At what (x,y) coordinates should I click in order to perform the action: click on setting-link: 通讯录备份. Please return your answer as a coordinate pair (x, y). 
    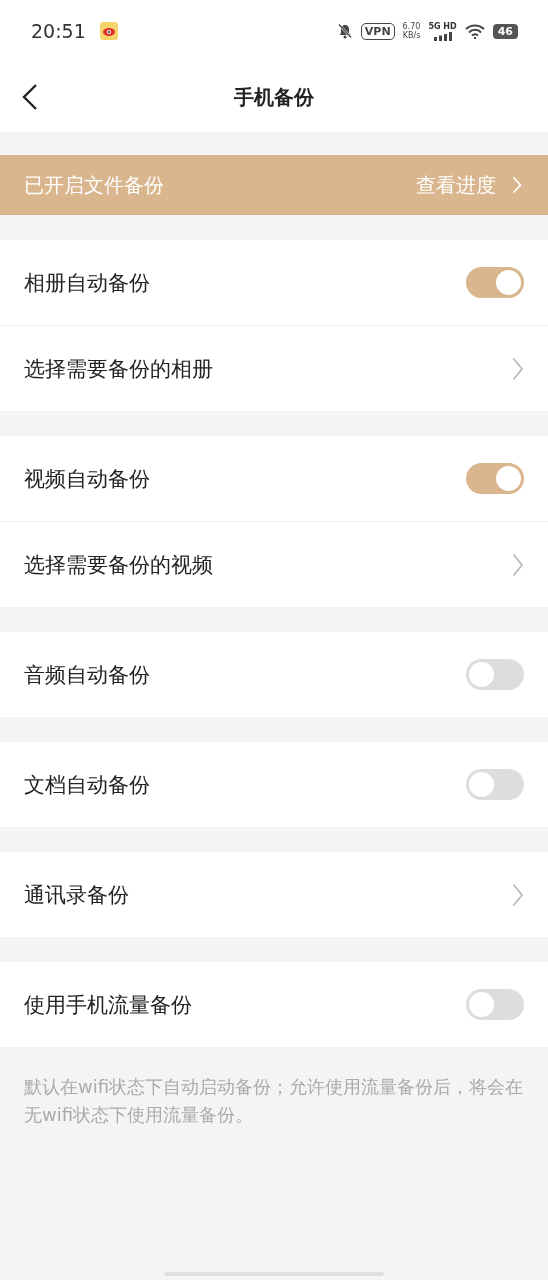
    Looking at the image, I should click on (76, 894).